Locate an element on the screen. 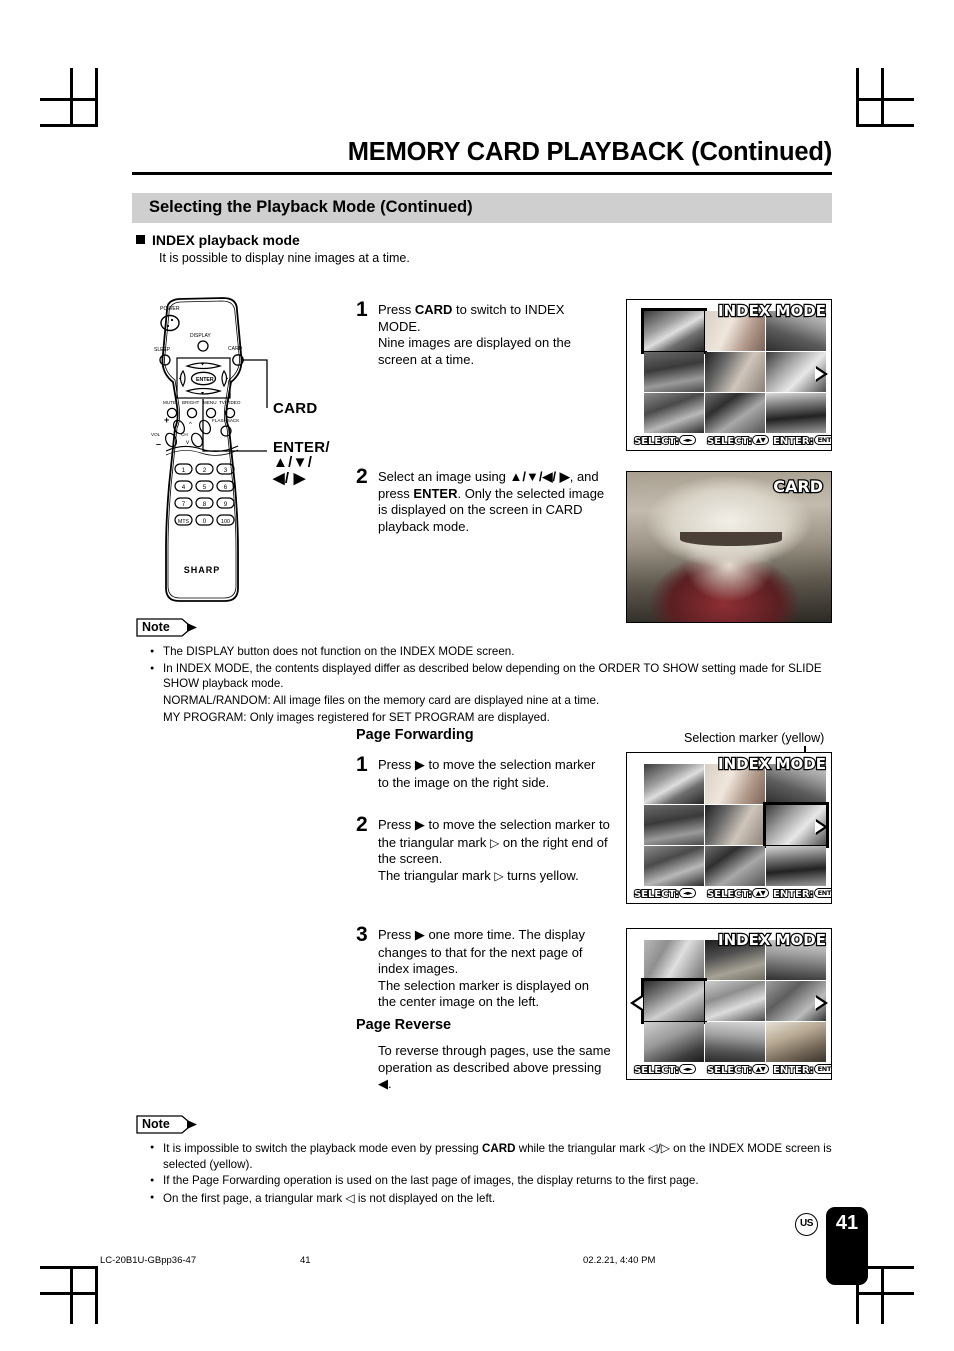 The image size is (954, 1351). crop-mark-tl-h2 is located at coordinates (69, 99).